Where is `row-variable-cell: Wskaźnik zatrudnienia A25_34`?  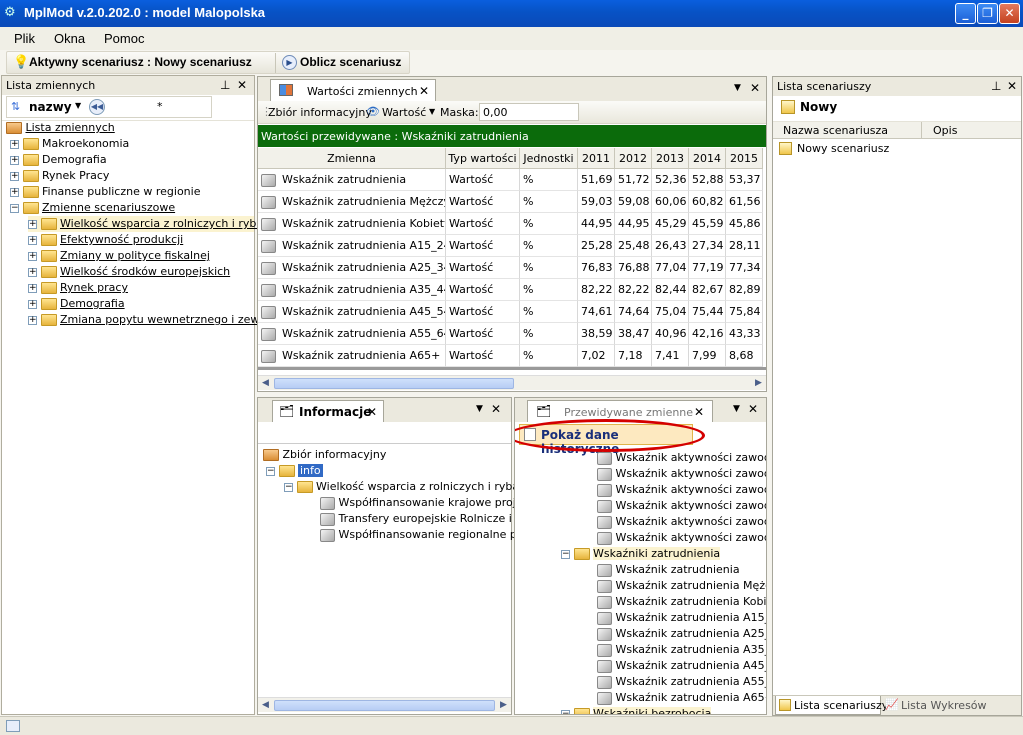
row-variable-cell: Wskaźnik zatrudnienia A25_34 is located at coordinates (352, 268).